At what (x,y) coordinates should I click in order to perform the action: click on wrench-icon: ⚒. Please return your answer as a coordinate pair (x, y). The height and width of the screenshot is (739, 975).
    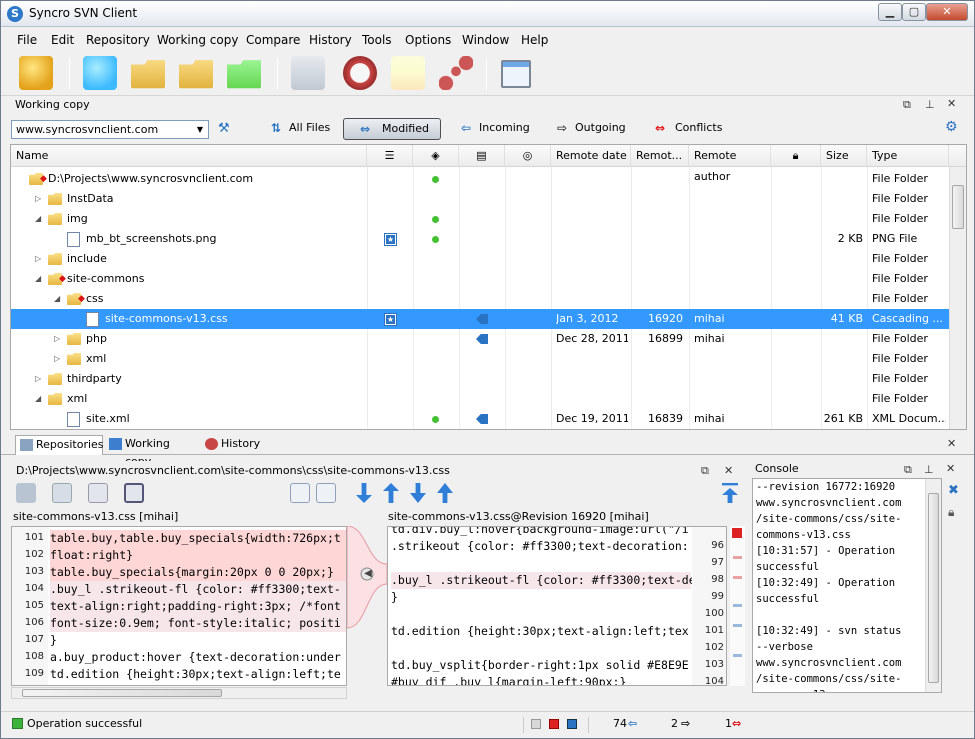
    Looking at the image, I should click on (224, 128).